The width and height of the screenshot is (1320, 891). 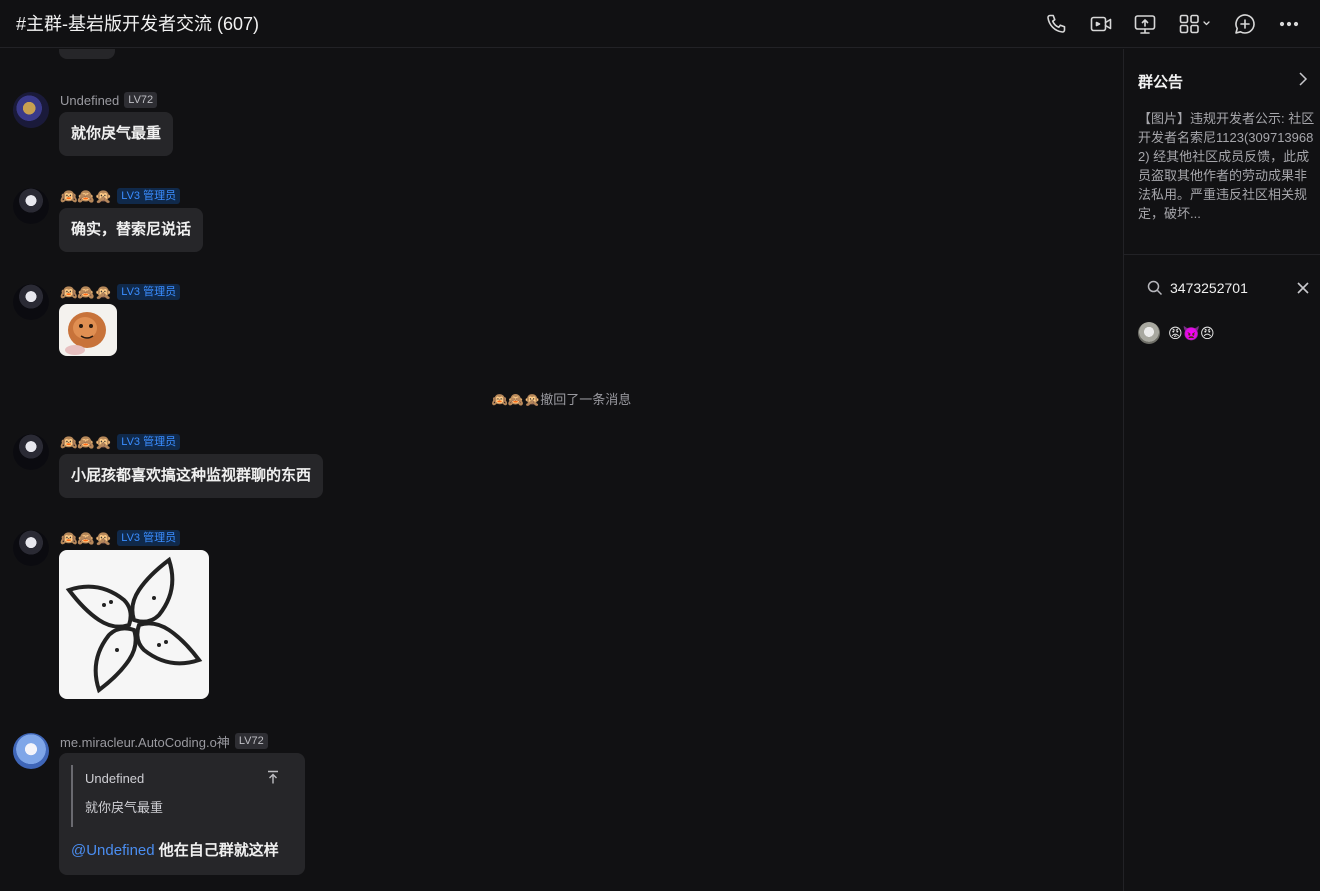 I want to click on reply-message-bubble: Undefined 就你戾气最重 @Undefined 他在自己群就这样, so click(x=182, y=814).